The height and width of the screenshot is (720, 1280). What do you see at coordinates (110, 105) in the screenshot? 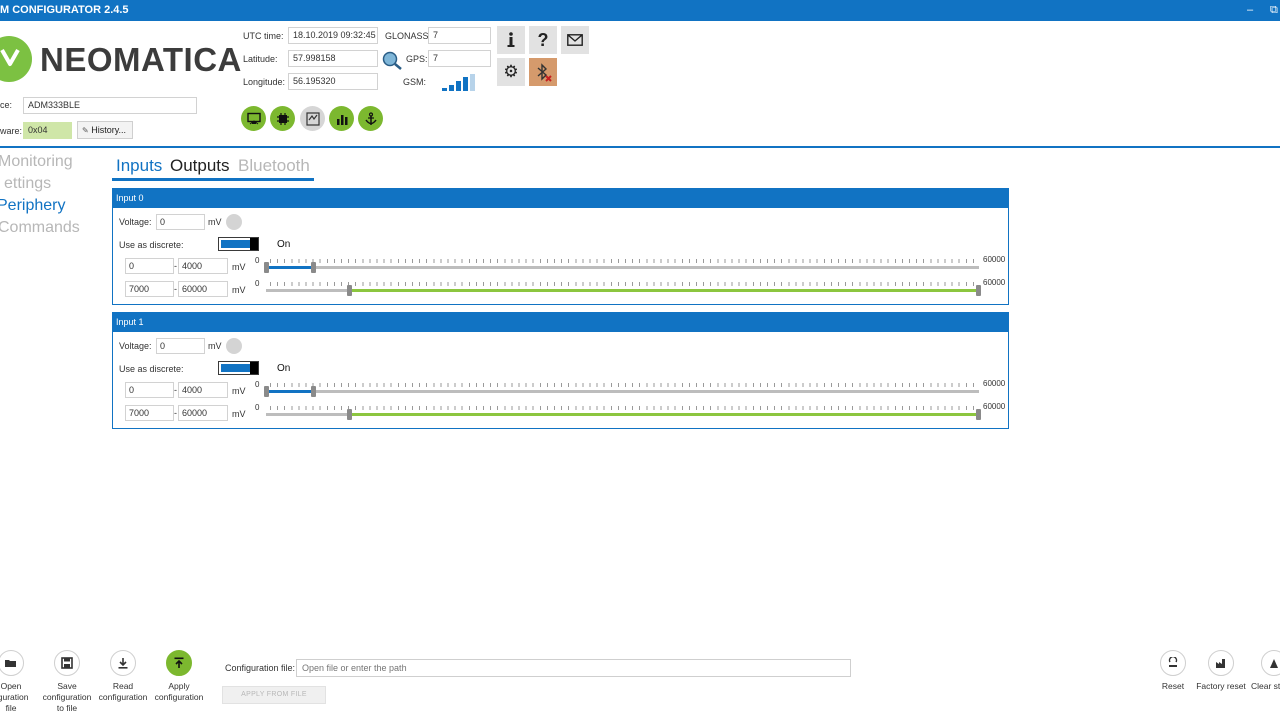
I see `device-field: ADM333BLE` at bounding box center [110, 105].